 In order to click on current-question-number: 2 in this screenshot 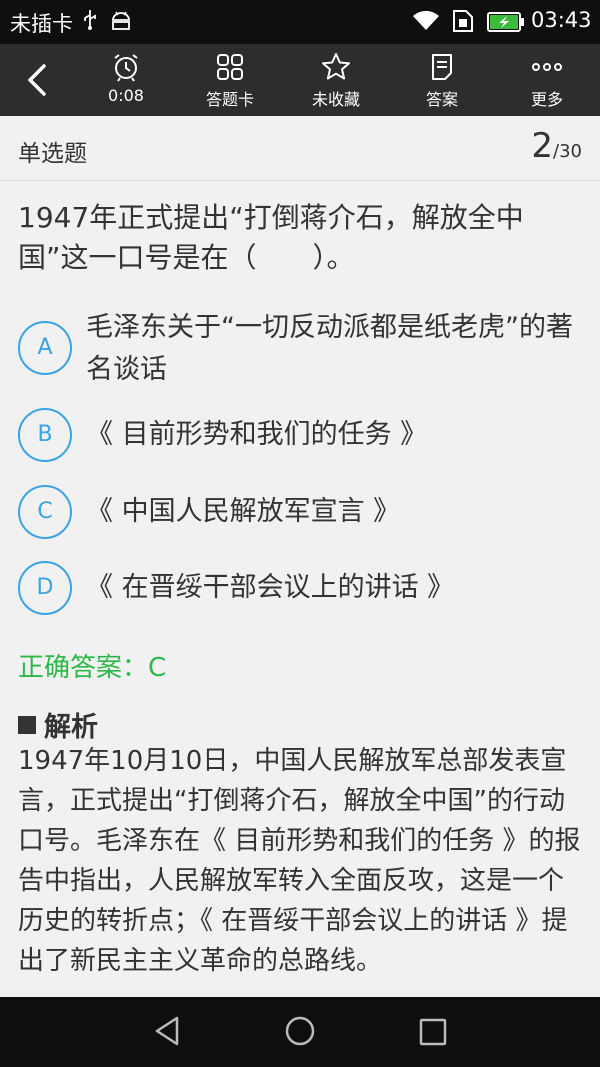, I will do `click(542, 146)`.